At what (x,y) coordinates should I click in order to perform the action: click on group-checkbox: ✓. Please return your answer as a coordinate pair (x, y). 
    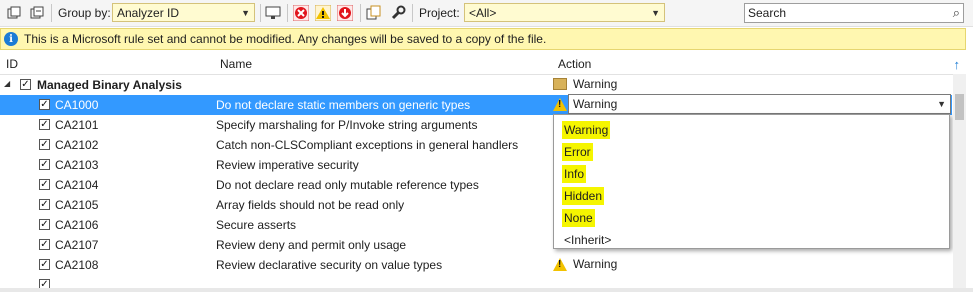
    Looking at the image, I should click on (25, 84).